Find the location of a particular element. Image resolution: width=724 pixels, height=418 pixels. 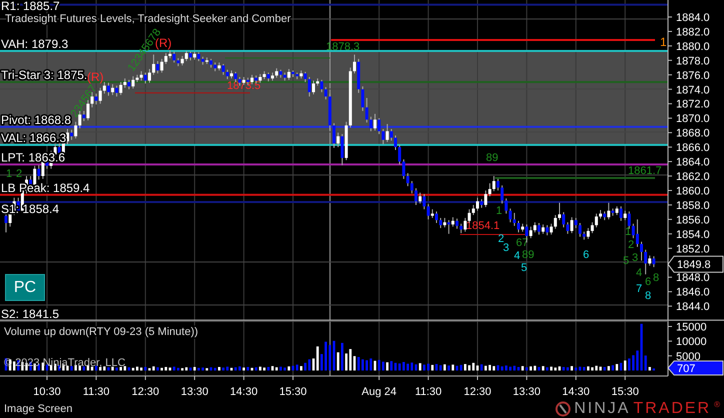

price-axis-label: 1884.0 is located at coordinates (693, 18).